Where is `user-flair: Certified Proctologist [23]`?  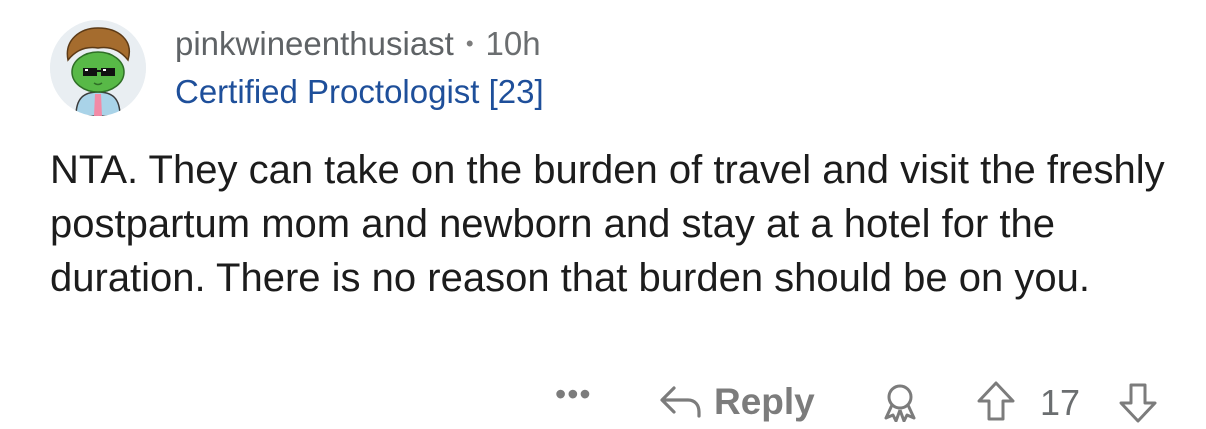 user-flair: Certified Proctologist [23] is located at coordinates (359, 91).